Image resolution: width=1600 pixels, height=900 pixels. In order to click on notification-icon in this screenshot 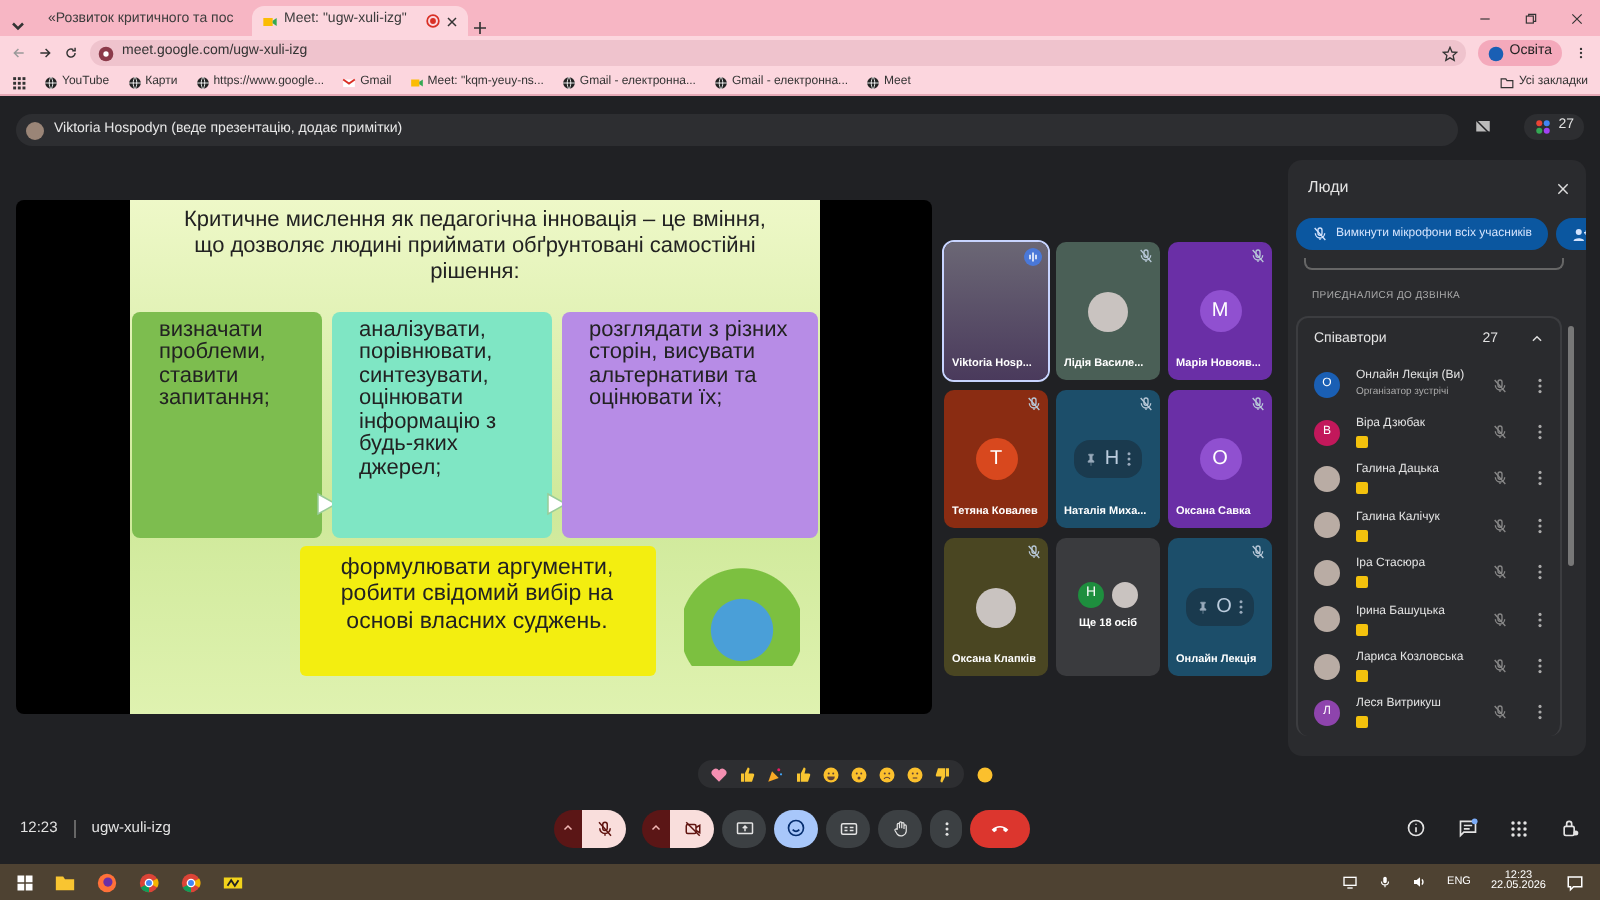, I will do `click(1575, 882)`.